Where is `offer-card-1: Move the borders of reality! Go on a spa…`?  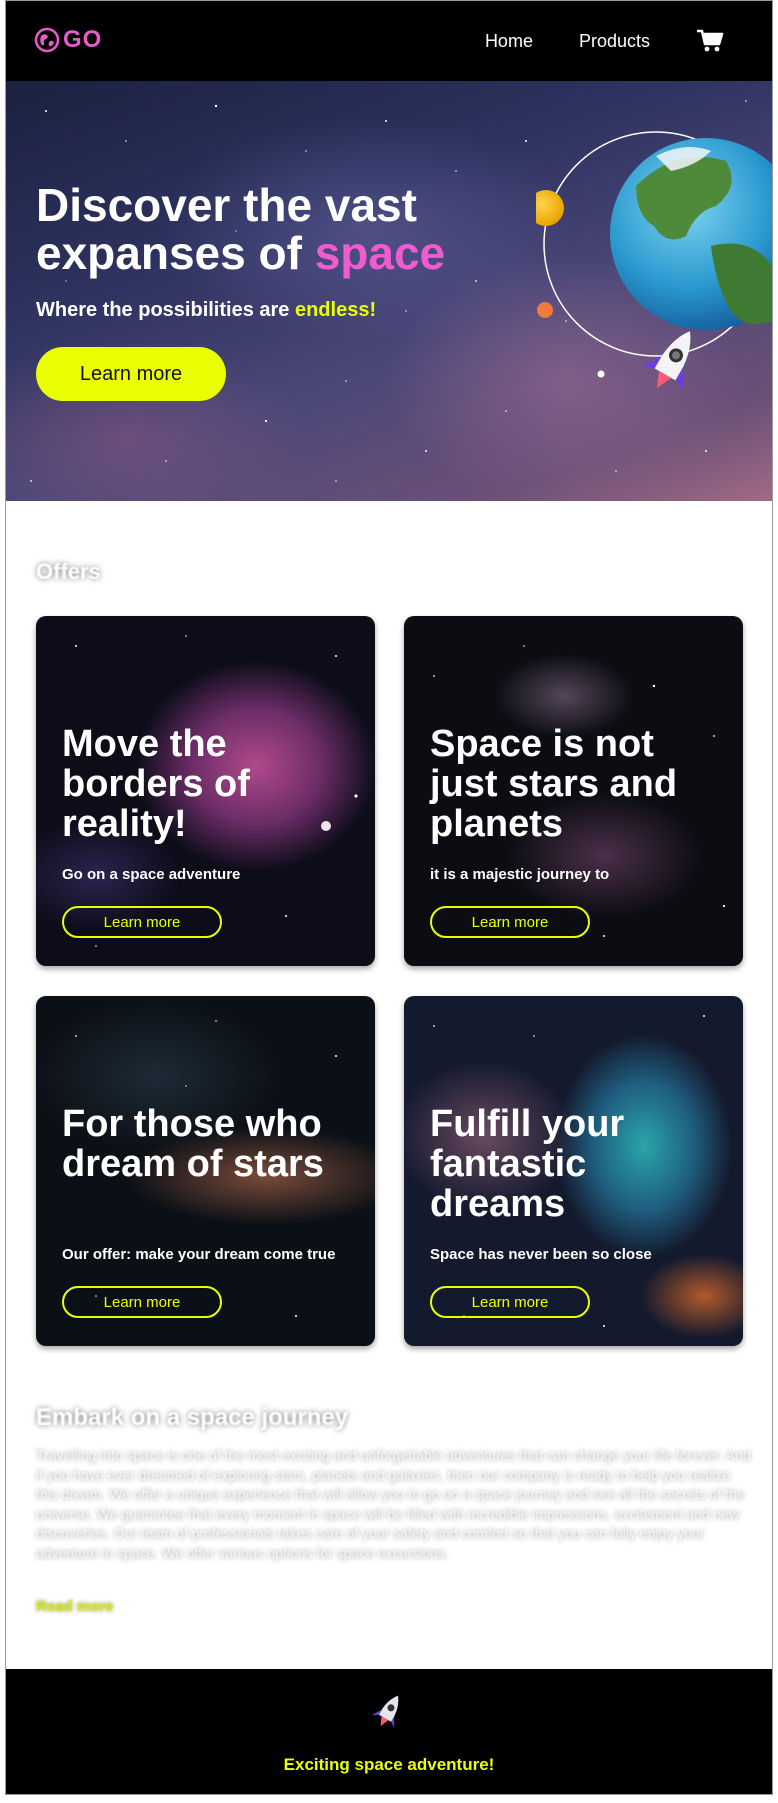
offer-card-1: Move the borders of reality! Go on a spa… is located at coordinates (205, 791).